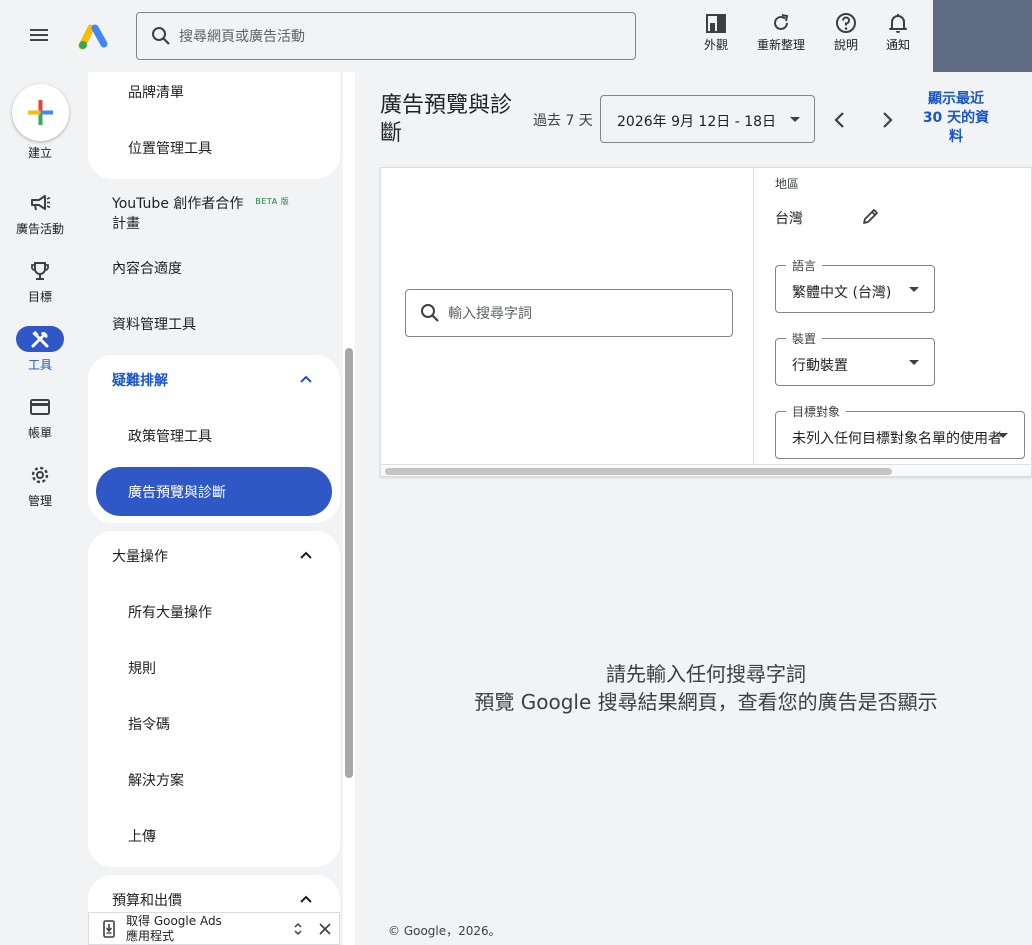 This screenshot has width=1032, height=945. What do you see at coordinates (706, 688) in the screenshot?
I see `empty-state-message: 請先輸入任何搜尋字詞 預覽 Google 搜尋結果網頁，查看您的廣告是否顯示` at bounding box center [706, 688].